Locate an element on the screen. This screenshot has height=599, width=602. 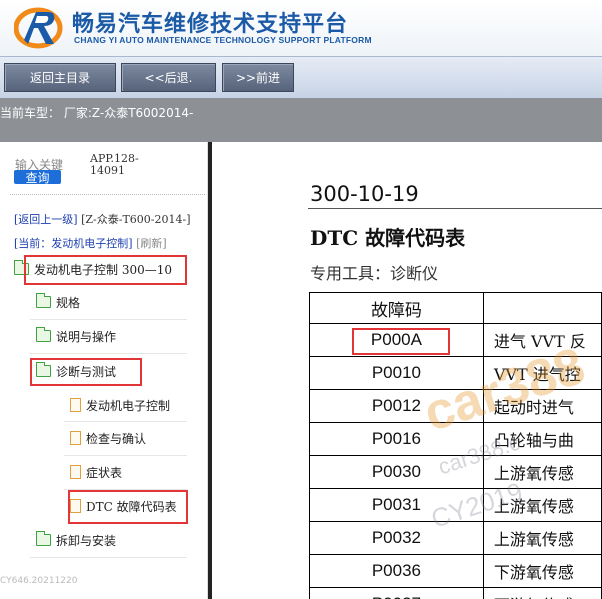
chang-yi-logo-icon is located at coordinates (38, 28).